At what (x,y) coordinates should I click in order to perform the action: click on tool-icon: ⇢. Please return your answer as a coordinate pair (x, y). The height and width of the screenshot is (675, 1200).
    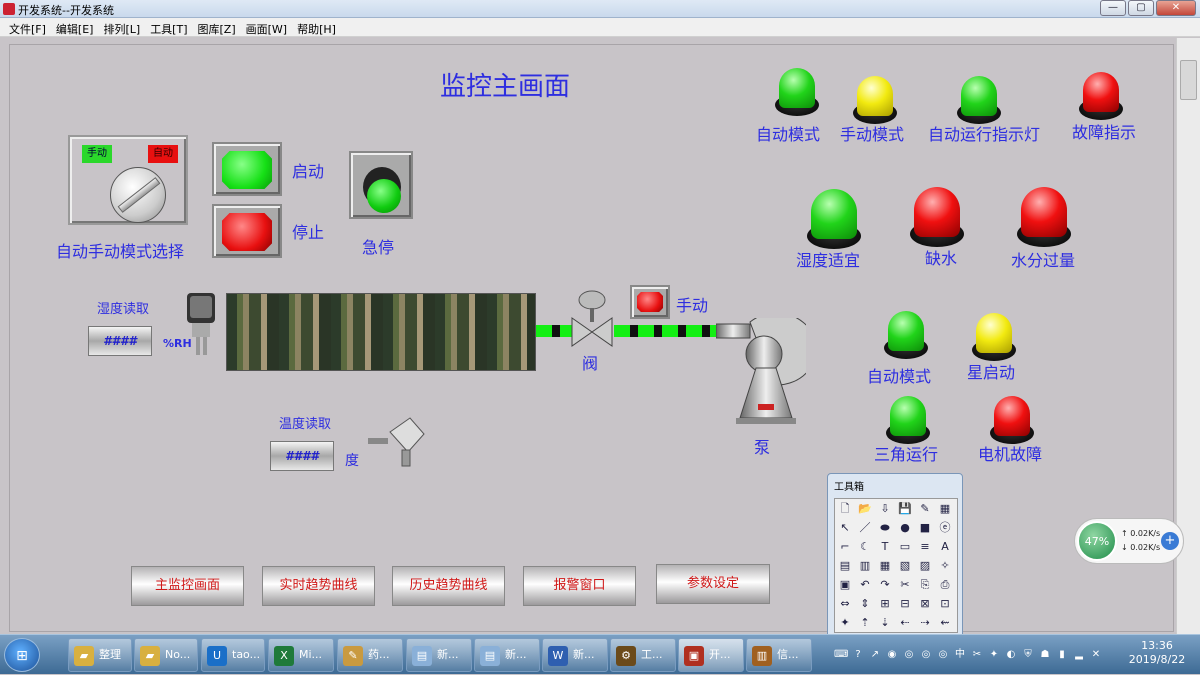
    Looking at the image, I should click on (925, 622).